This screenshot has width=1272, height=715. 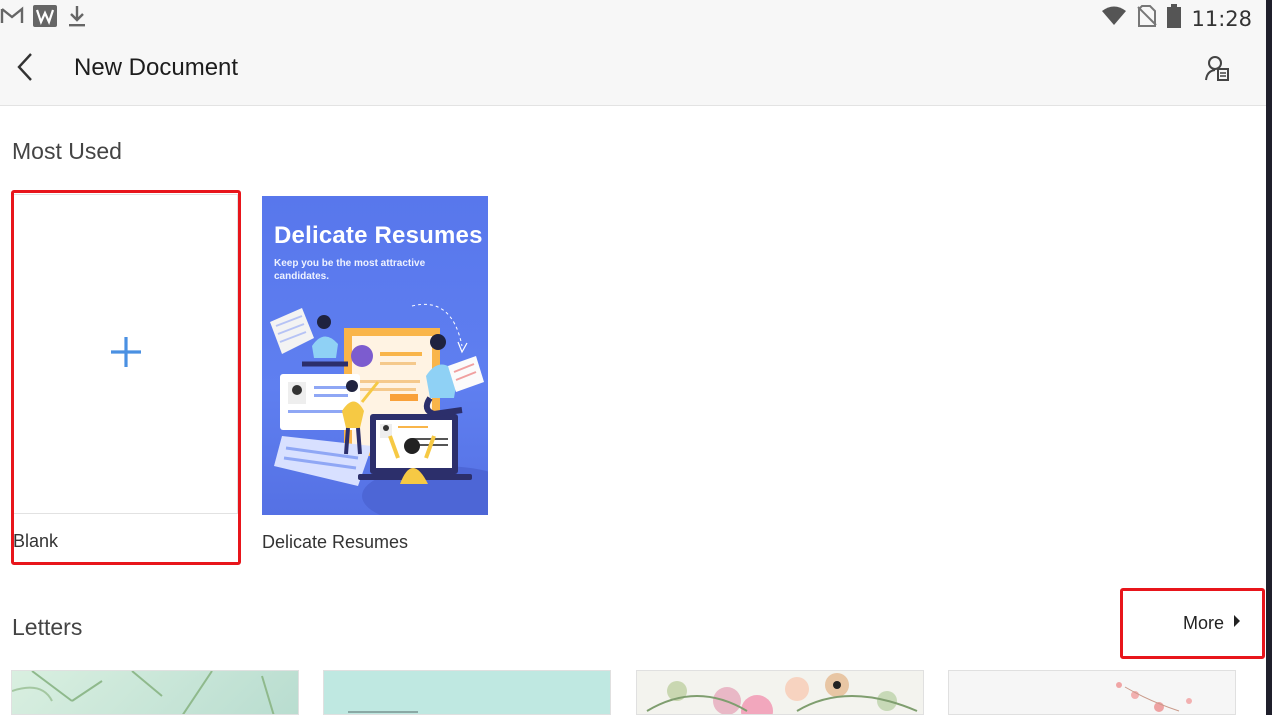 I want to click on plus-icon, so click(x=126, y=354).